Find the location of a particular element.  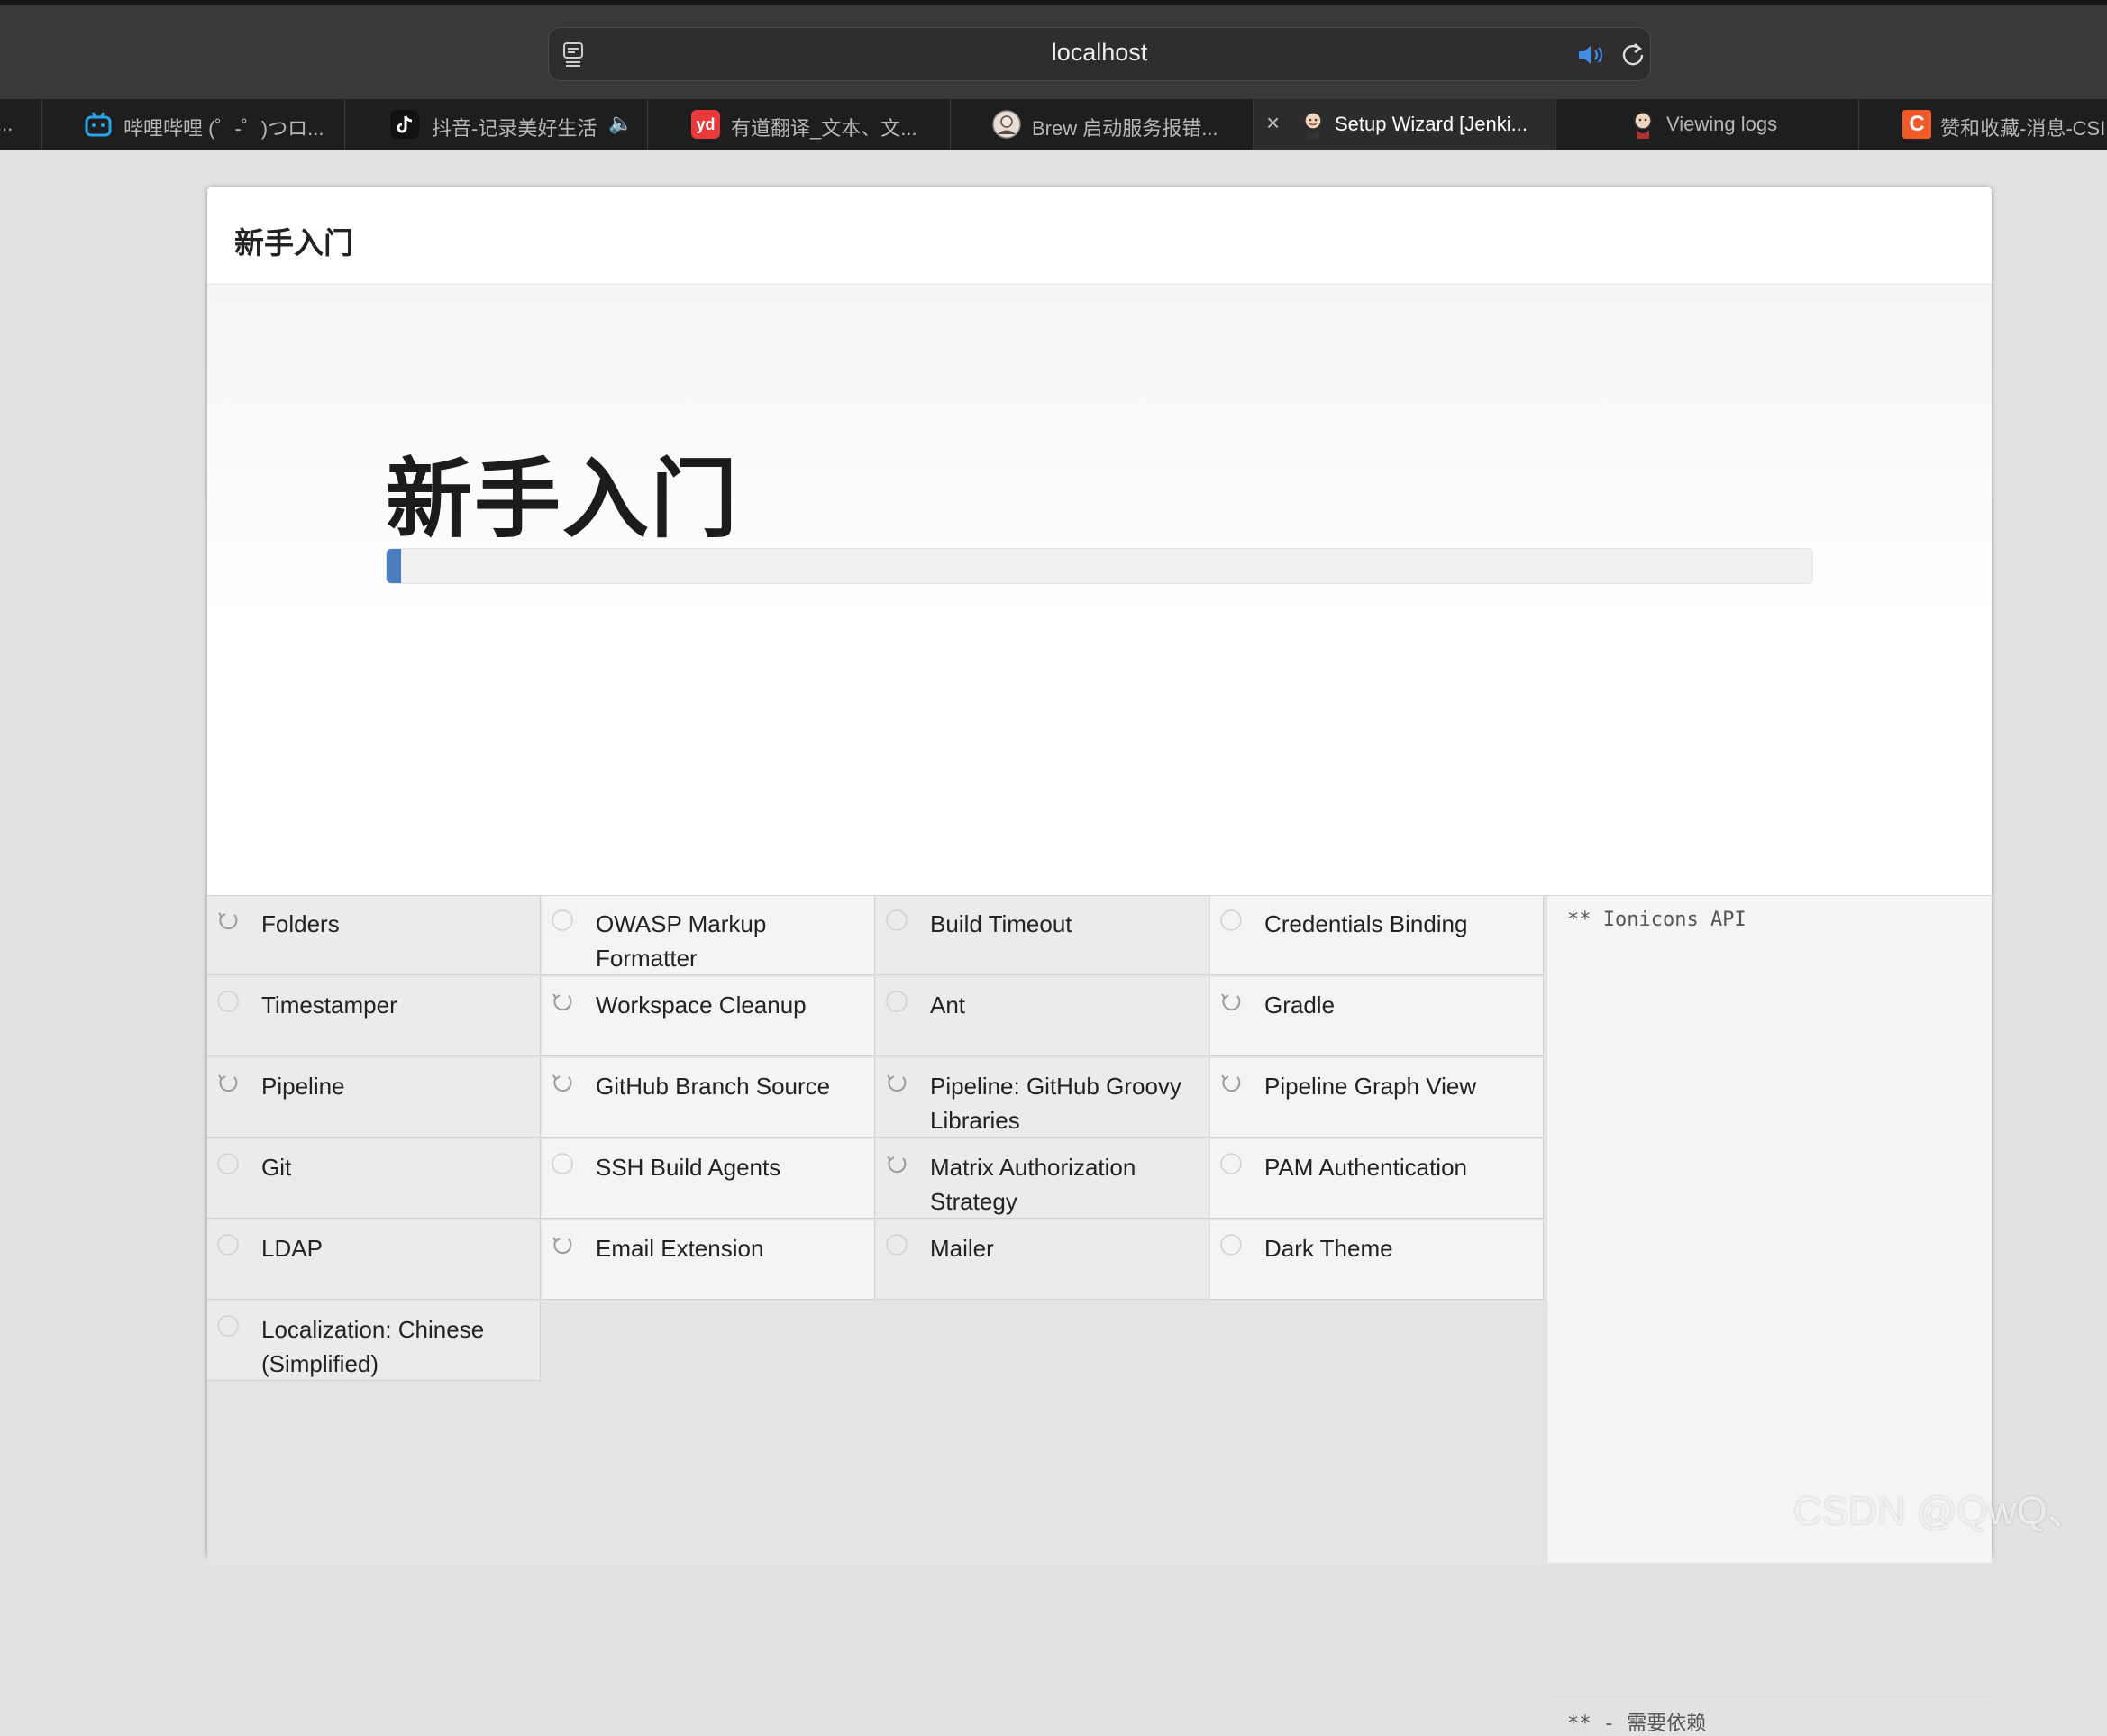

log-line: ** Ionicons API is located at coordinates (1657, 920).